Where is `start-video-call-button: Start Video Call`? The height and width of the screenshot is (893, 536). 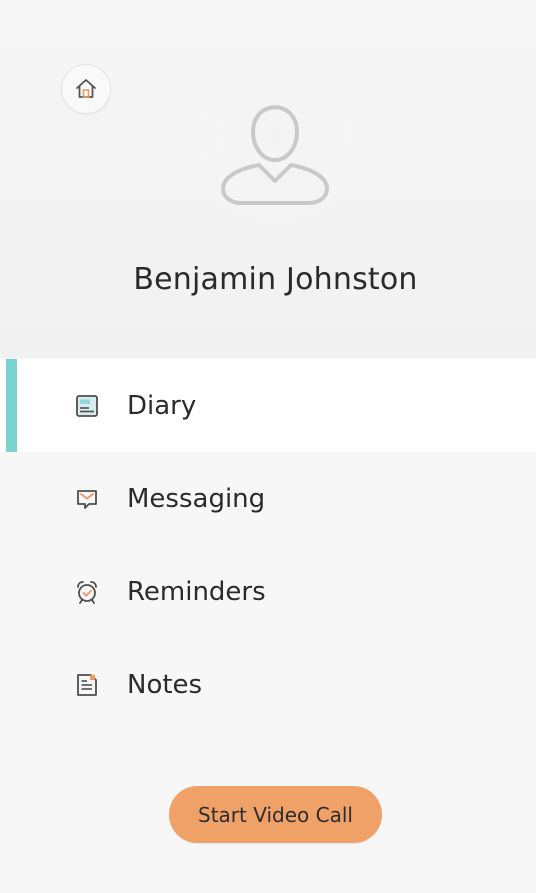 start-video-call-button: Start Video Call is located at coordinates (275, 814).